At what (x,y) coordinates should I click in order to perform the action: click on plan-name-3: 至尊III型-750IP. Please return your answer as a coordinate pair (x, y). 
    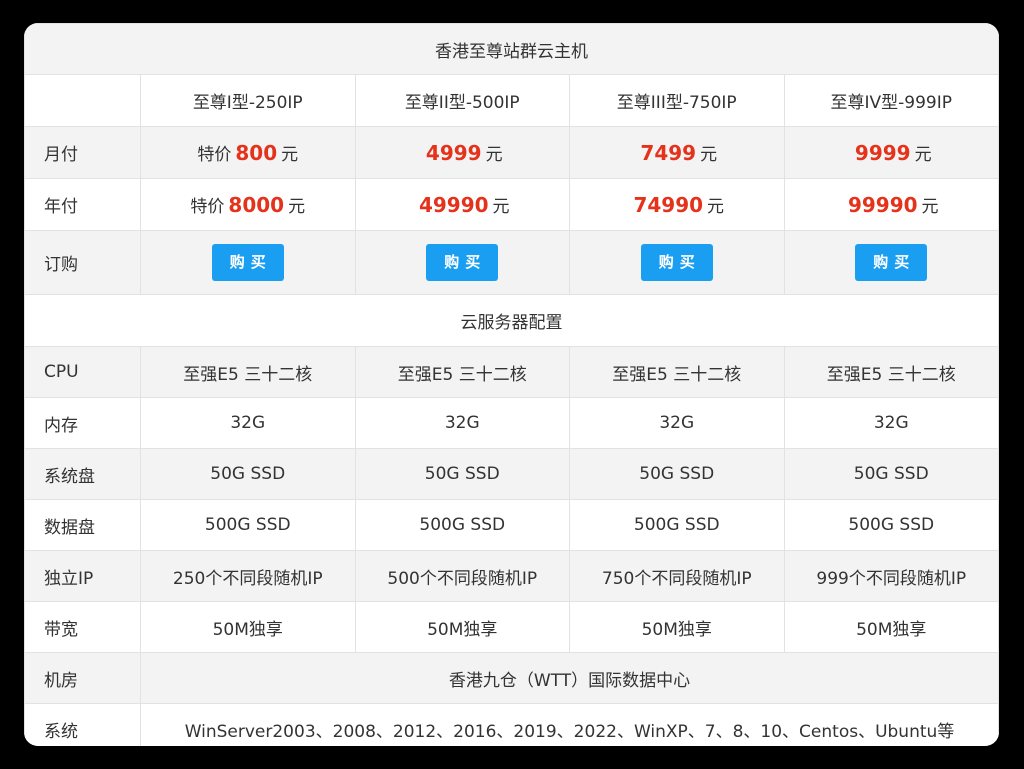
    Looking at the image, I should click on (677, 100).